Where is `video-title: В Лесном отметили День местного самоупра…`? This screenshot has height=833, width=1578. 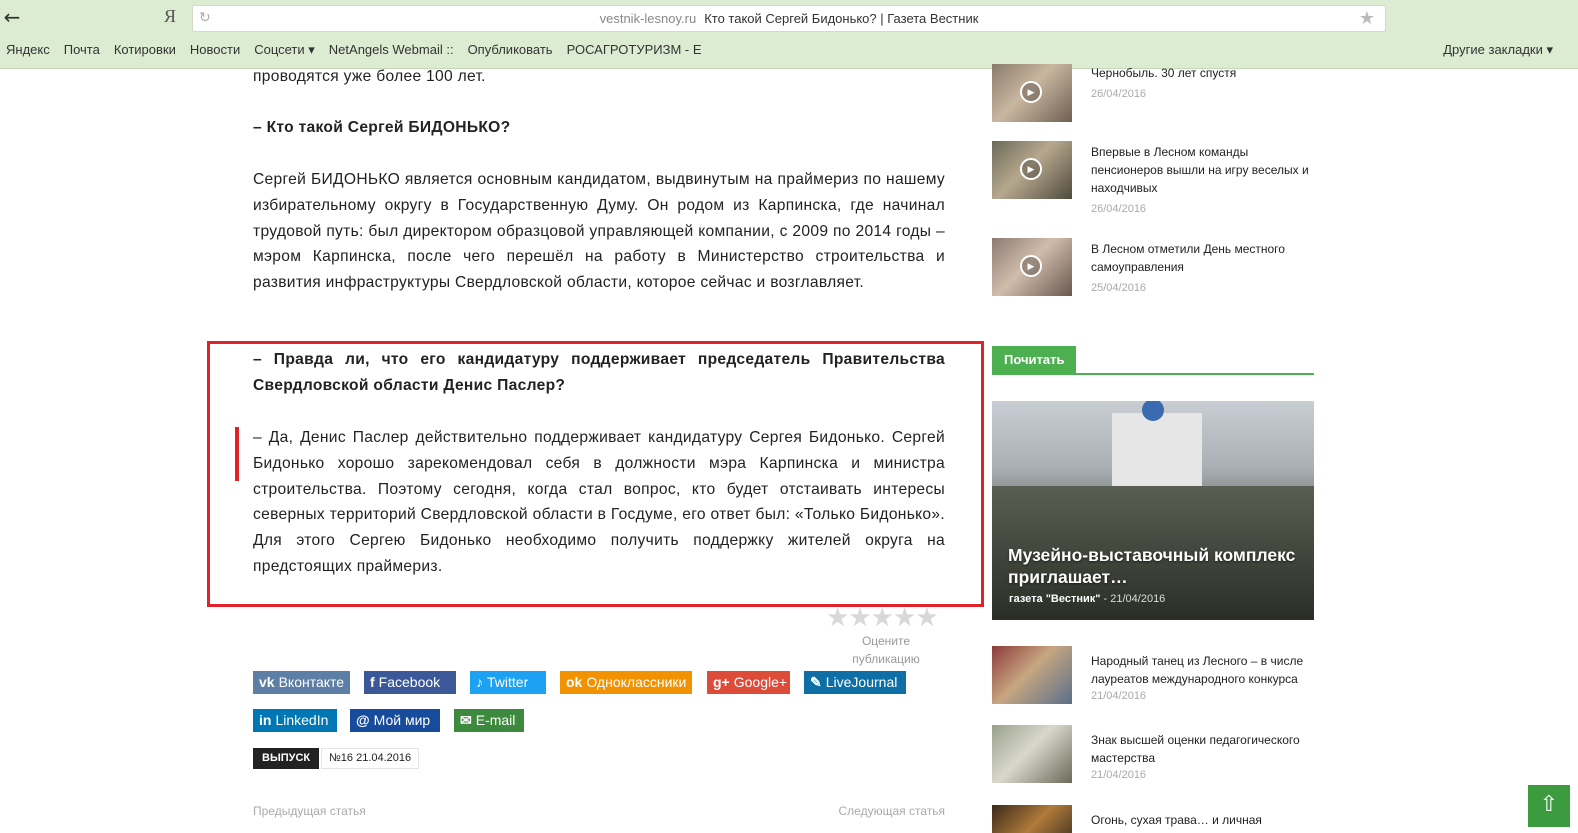
video-title: В Лесном отметили День местного самоупра… is located at coordinates (1202, 258).